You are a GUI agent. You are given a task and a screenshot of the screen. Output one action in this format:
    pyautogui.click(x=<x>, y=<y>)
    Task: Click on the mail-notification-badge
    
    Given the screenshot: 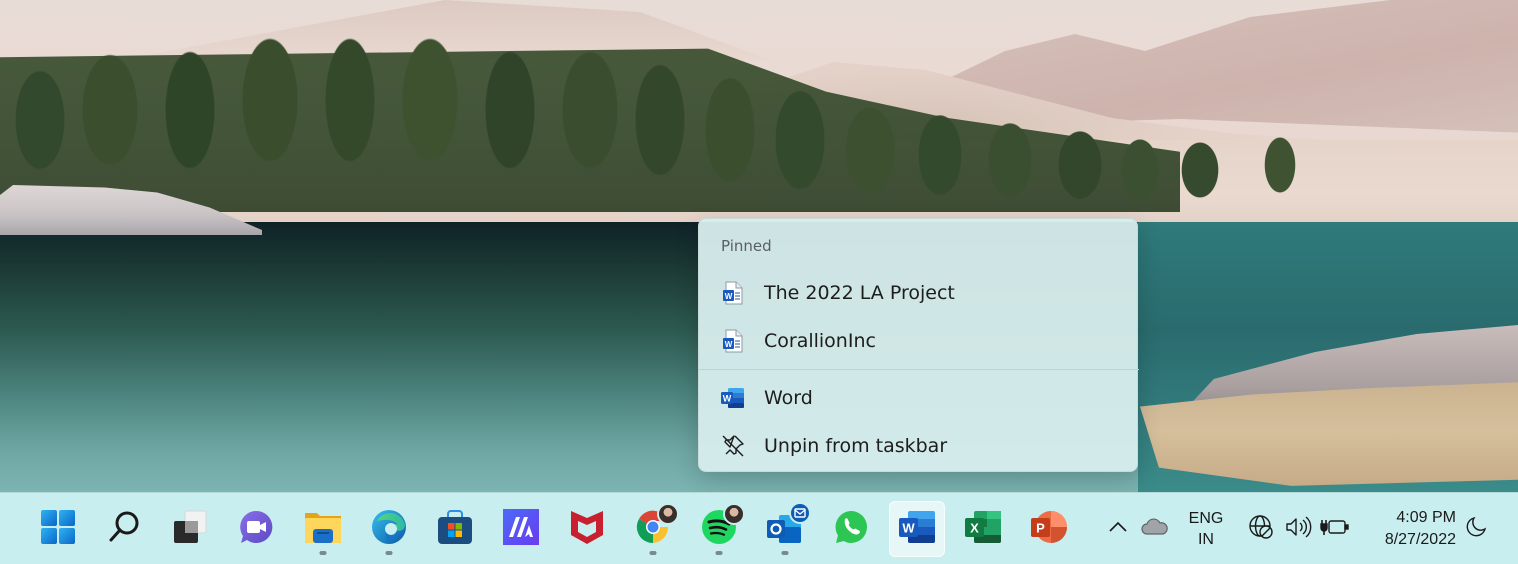 What is the action you would take?
    pyautogui.click(x=800, y=513)
    